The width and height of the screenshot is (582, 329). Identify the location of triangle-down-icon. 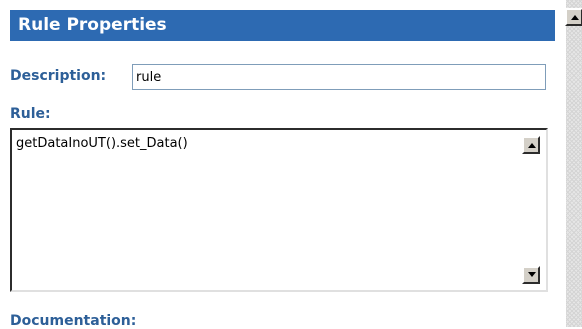
(532, 274).